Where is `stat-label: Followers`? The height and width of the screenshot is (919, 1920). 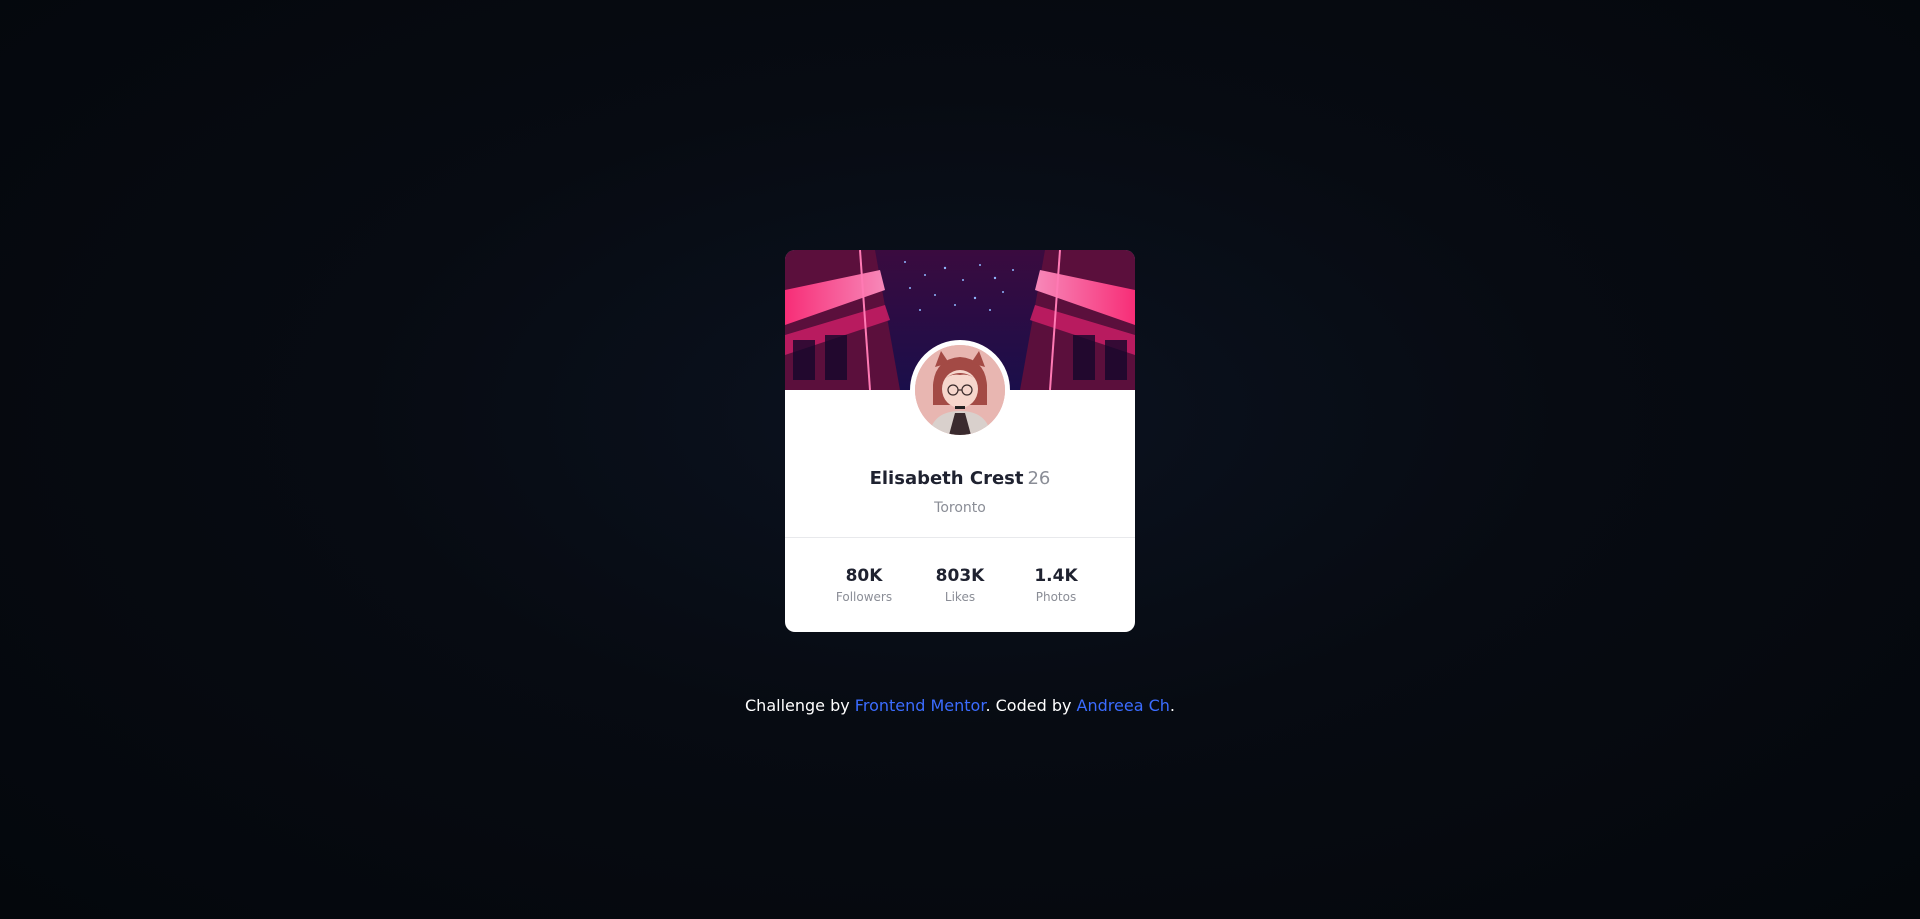
stat-label: Followers is located at coordinates (864, 597).